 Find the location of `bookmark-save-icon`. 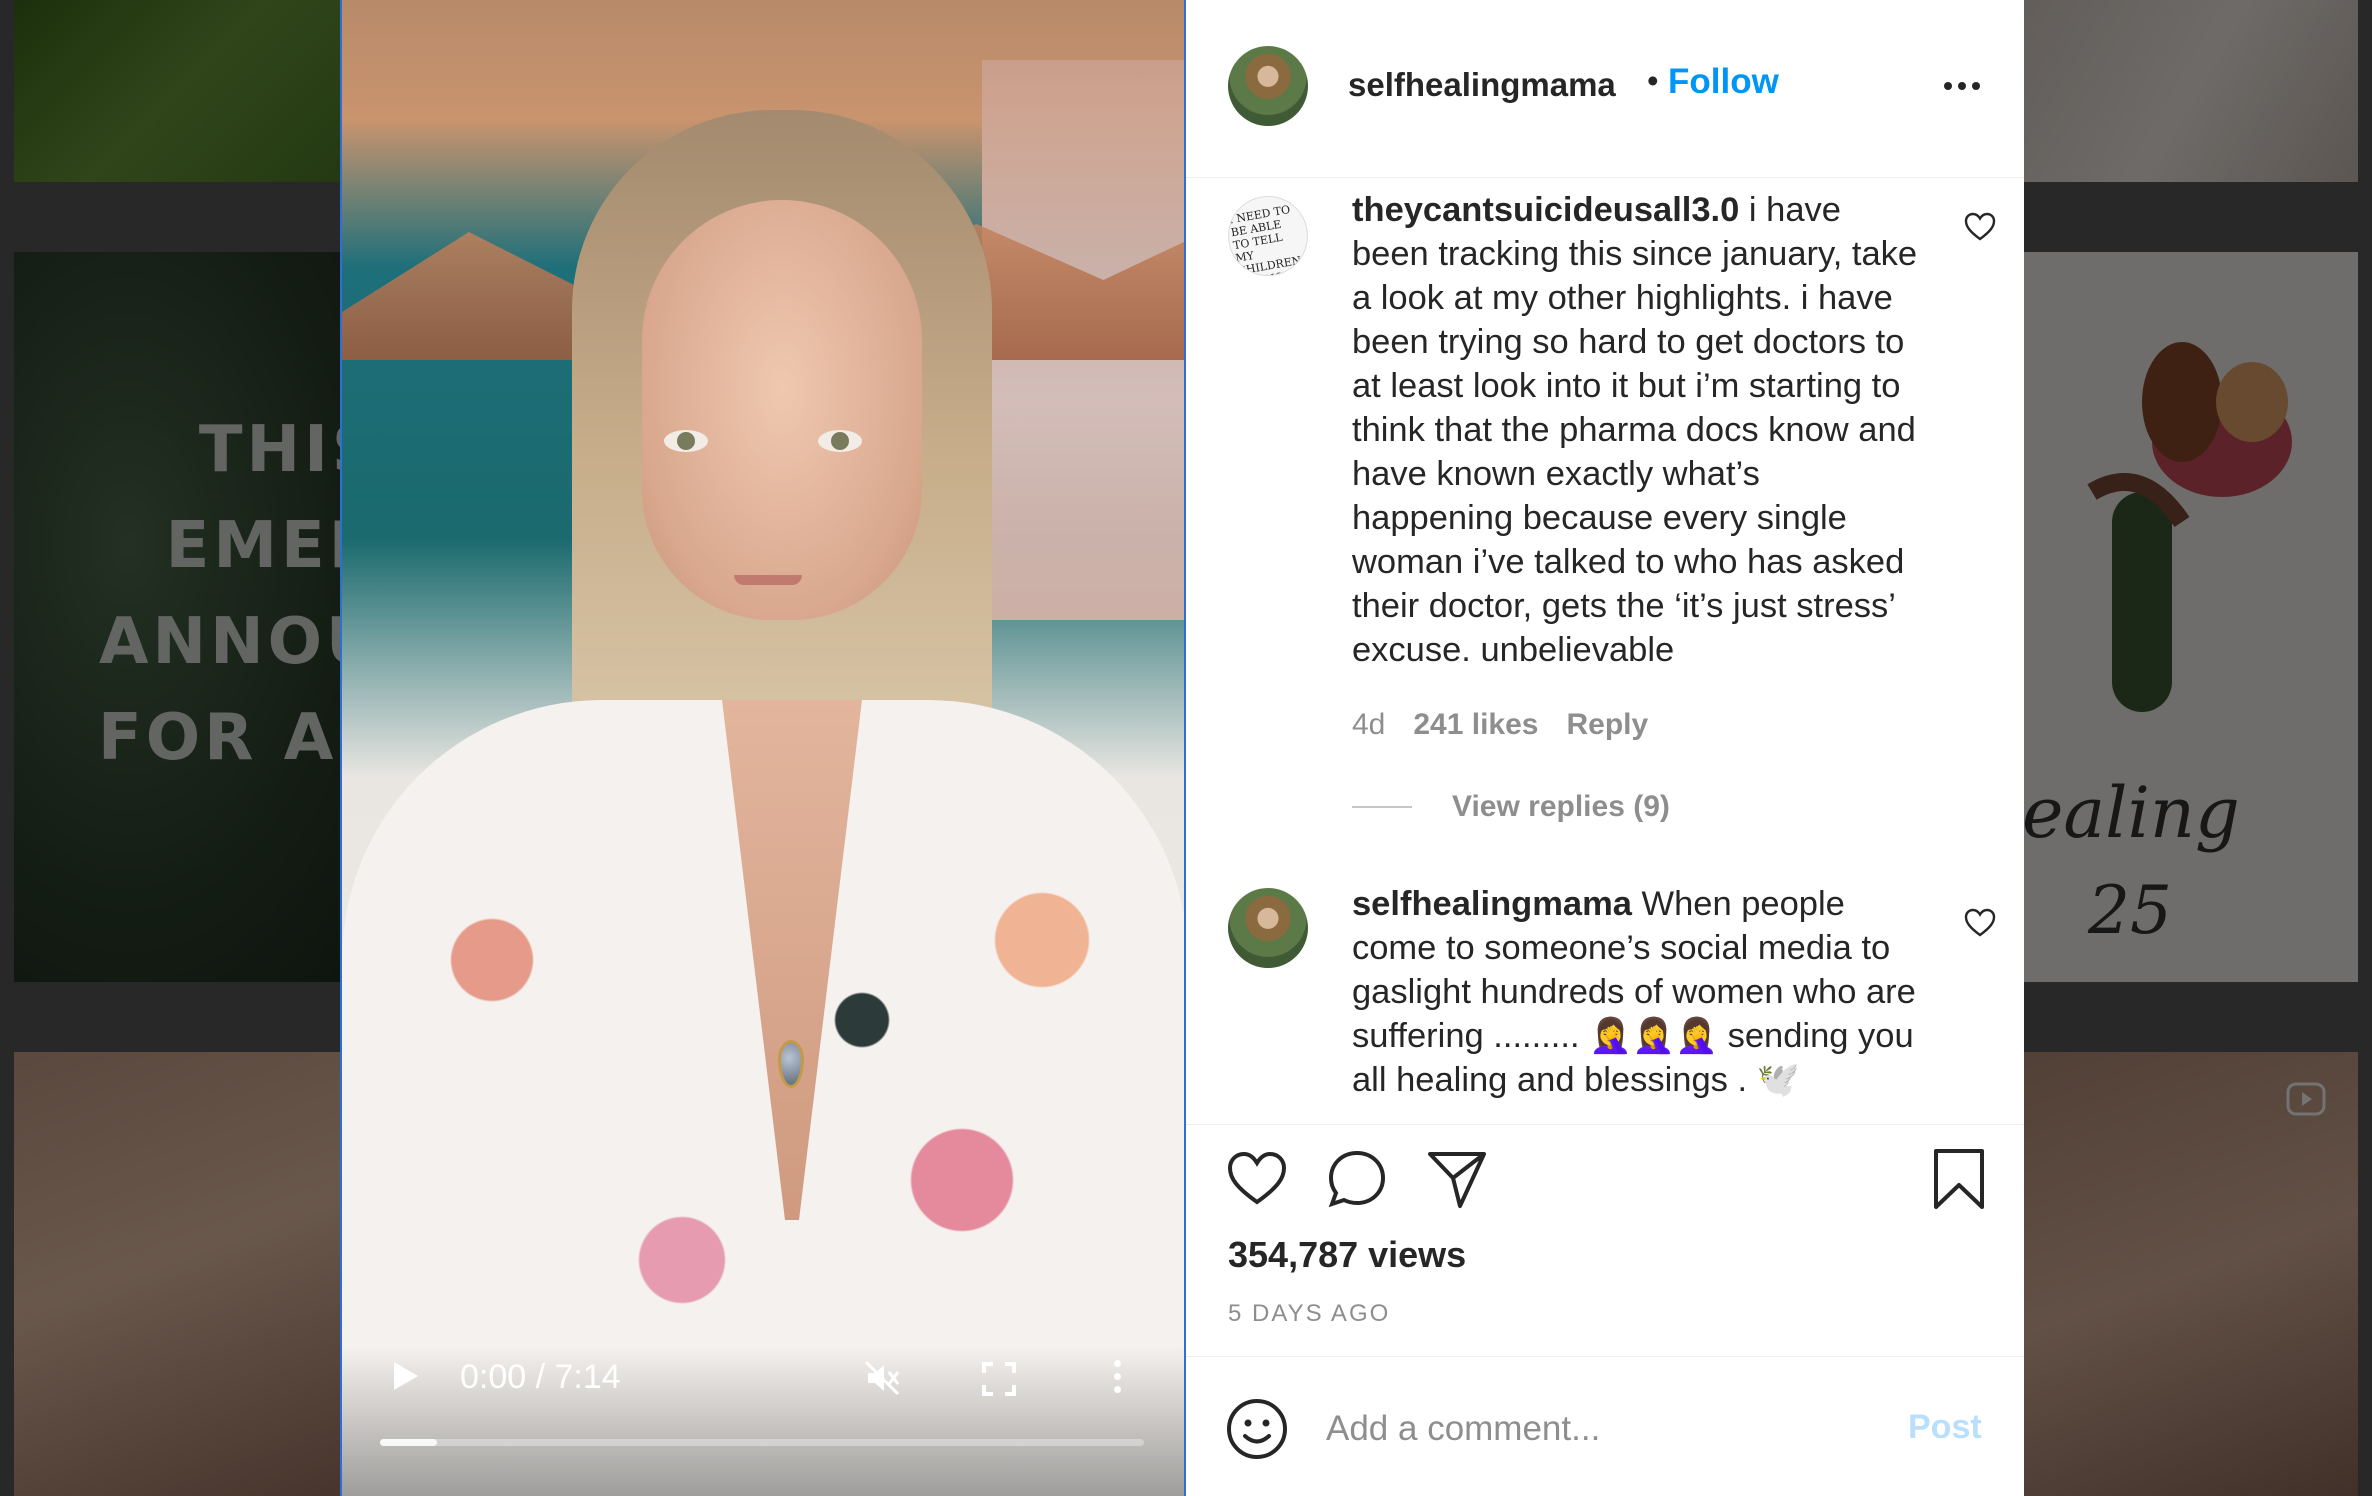

bookmark-save-icon is located at coordinates (1959, 1179).